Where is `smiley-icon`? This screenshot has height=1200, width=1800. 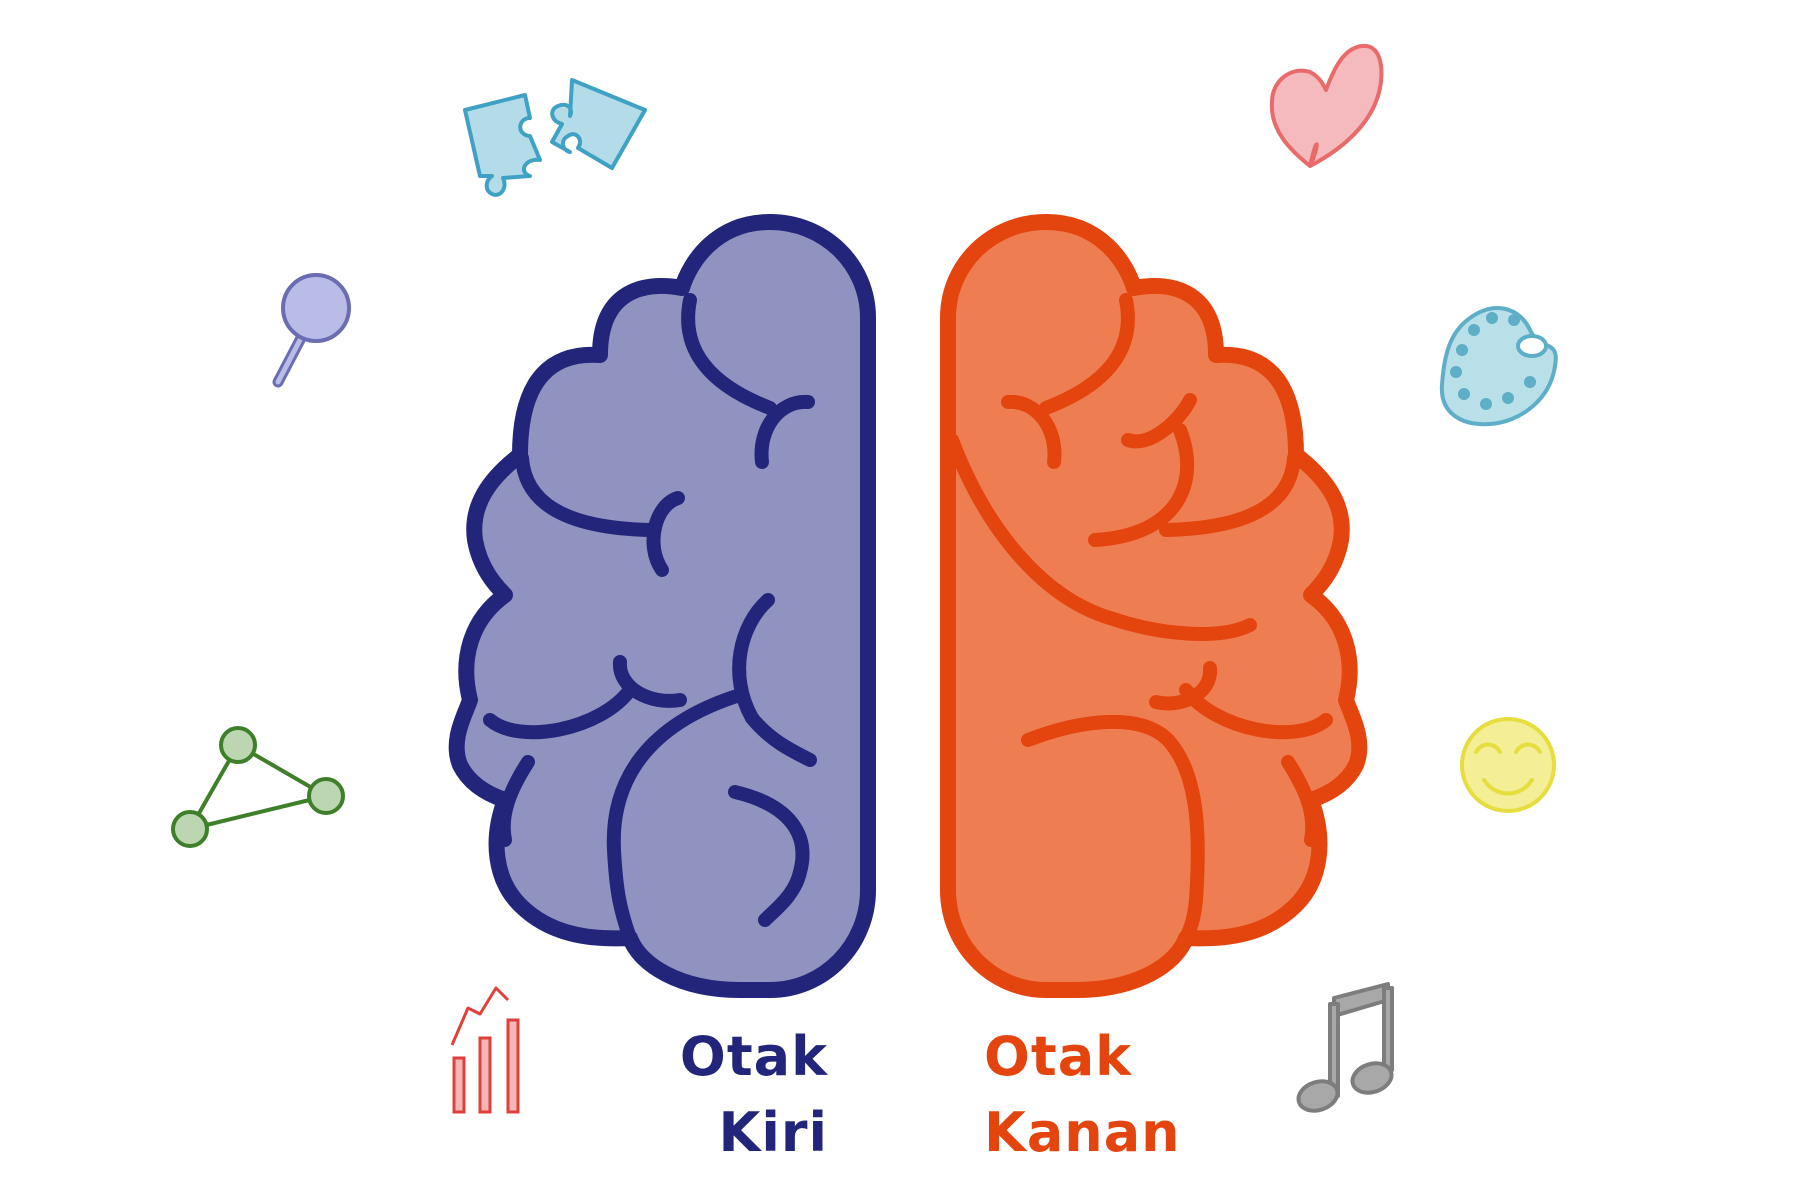 smiley-icon is located at coordinates (1508, 765).